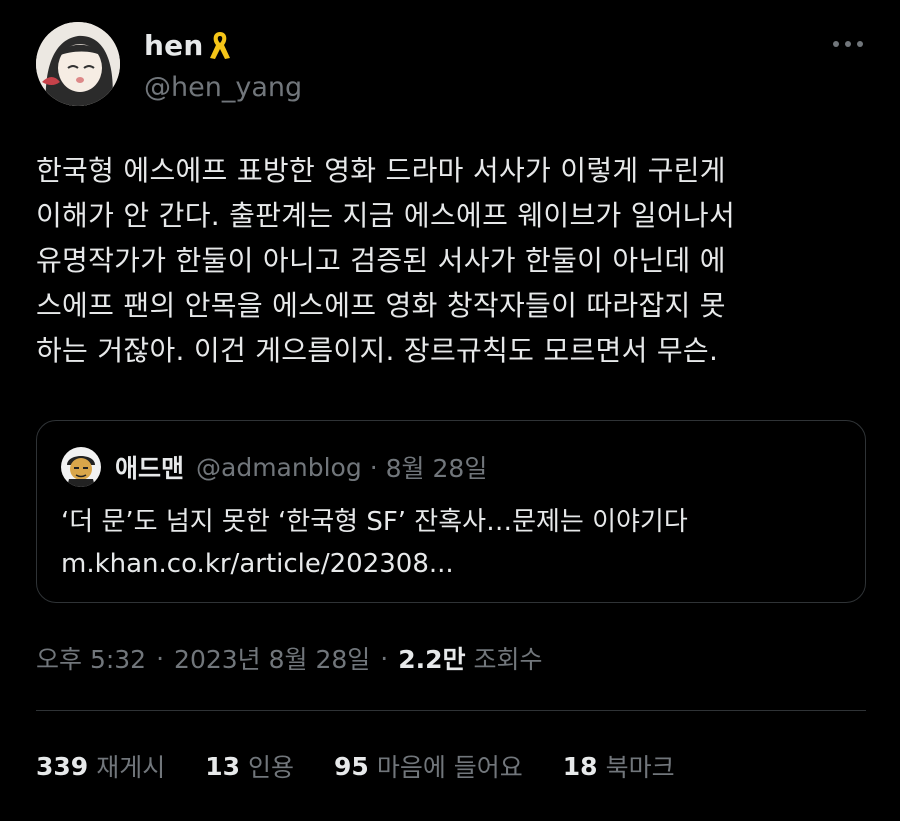 The image size is (900, 821). Describe the element at coordinates (173, 45) in the screenshot. I see `author-display-name: hen` at that location.